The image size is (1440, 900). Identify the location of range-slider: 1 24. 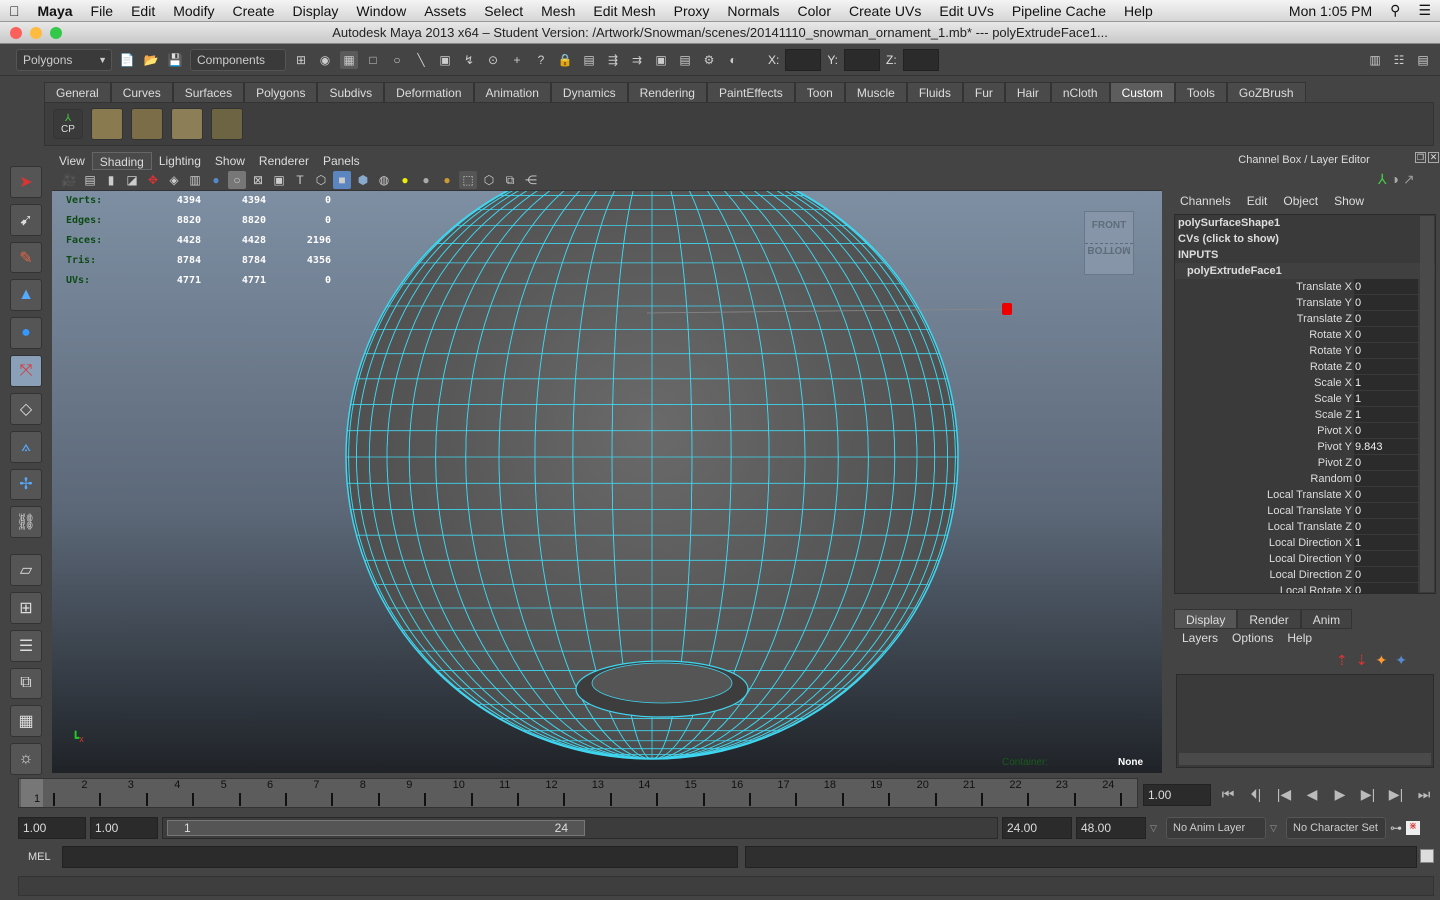
(580, 828).